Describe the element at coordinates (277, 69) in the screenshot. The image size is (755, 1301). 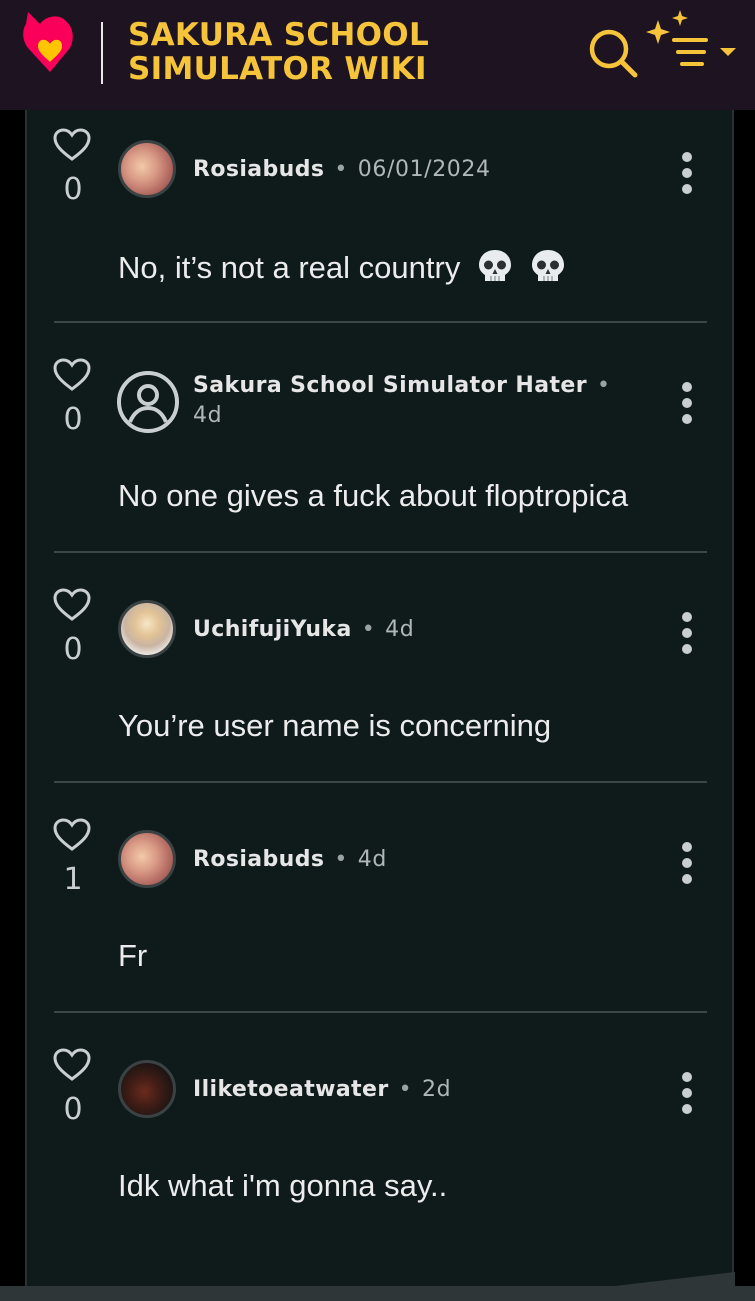
I see `wiki-title-line-2: SIMULATOR WIKI` at that location.